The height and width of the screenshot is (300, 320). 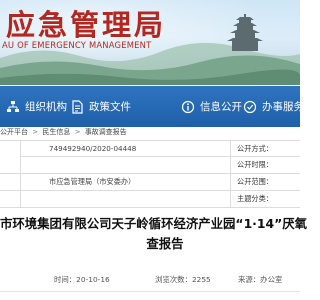 What do you see at coordinates (265, 199) in the screenshot?
I see `meta-label-topic: 主题分类：` at bounding box center [265, 199].